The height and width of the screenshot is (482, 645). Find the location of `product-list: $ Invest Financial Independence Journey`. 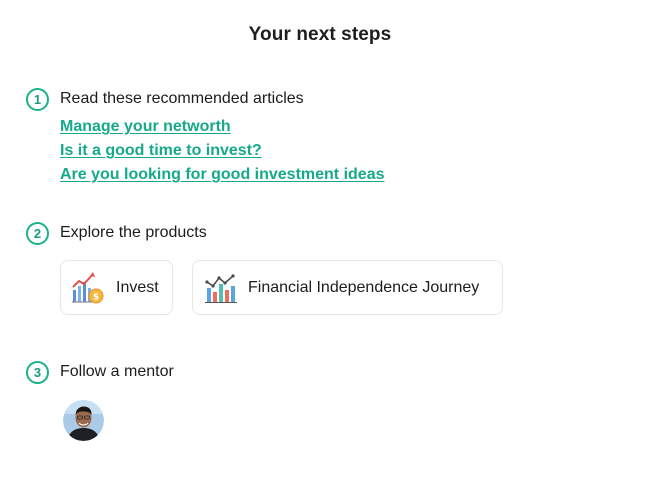

product-list: $ Invest Financial Independence Journey is located at coordinates (291, 287).